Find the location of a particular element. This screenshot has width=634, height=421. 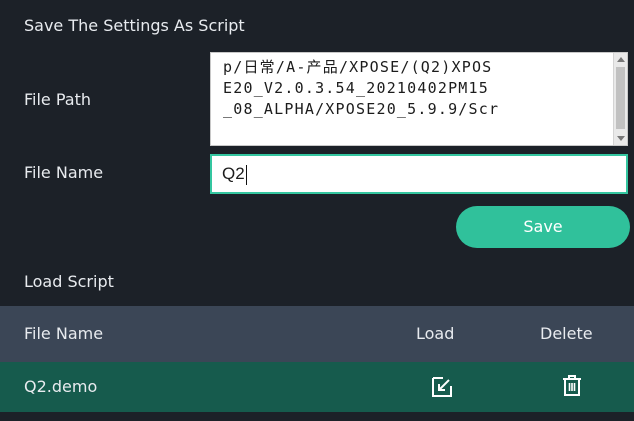

text-caret is located at coordinates (246, 174).